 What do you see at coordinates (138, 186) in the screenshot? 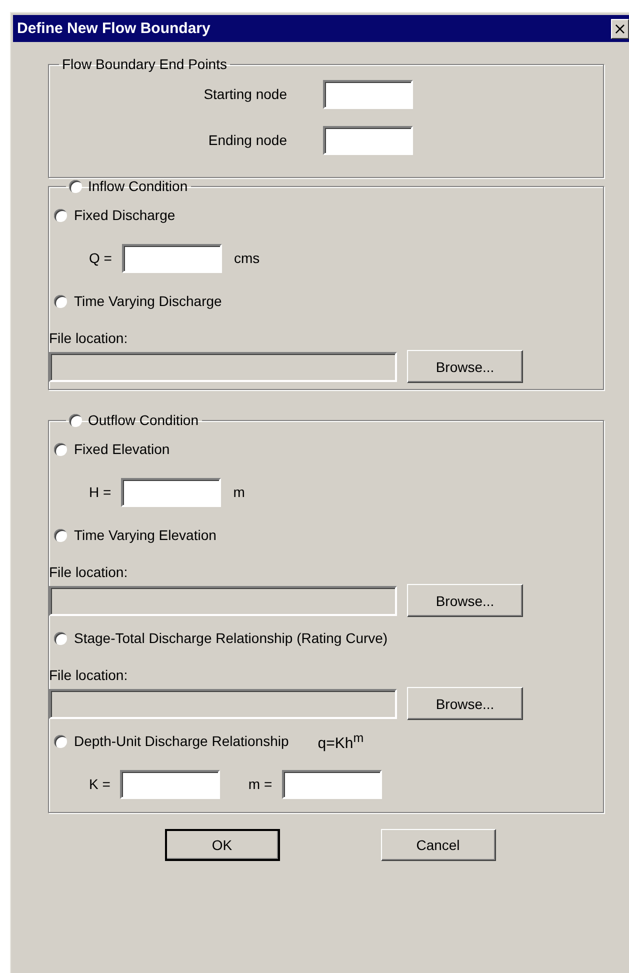
I see `radio-label: Inflow Condition` at bounding box center [138, 186].